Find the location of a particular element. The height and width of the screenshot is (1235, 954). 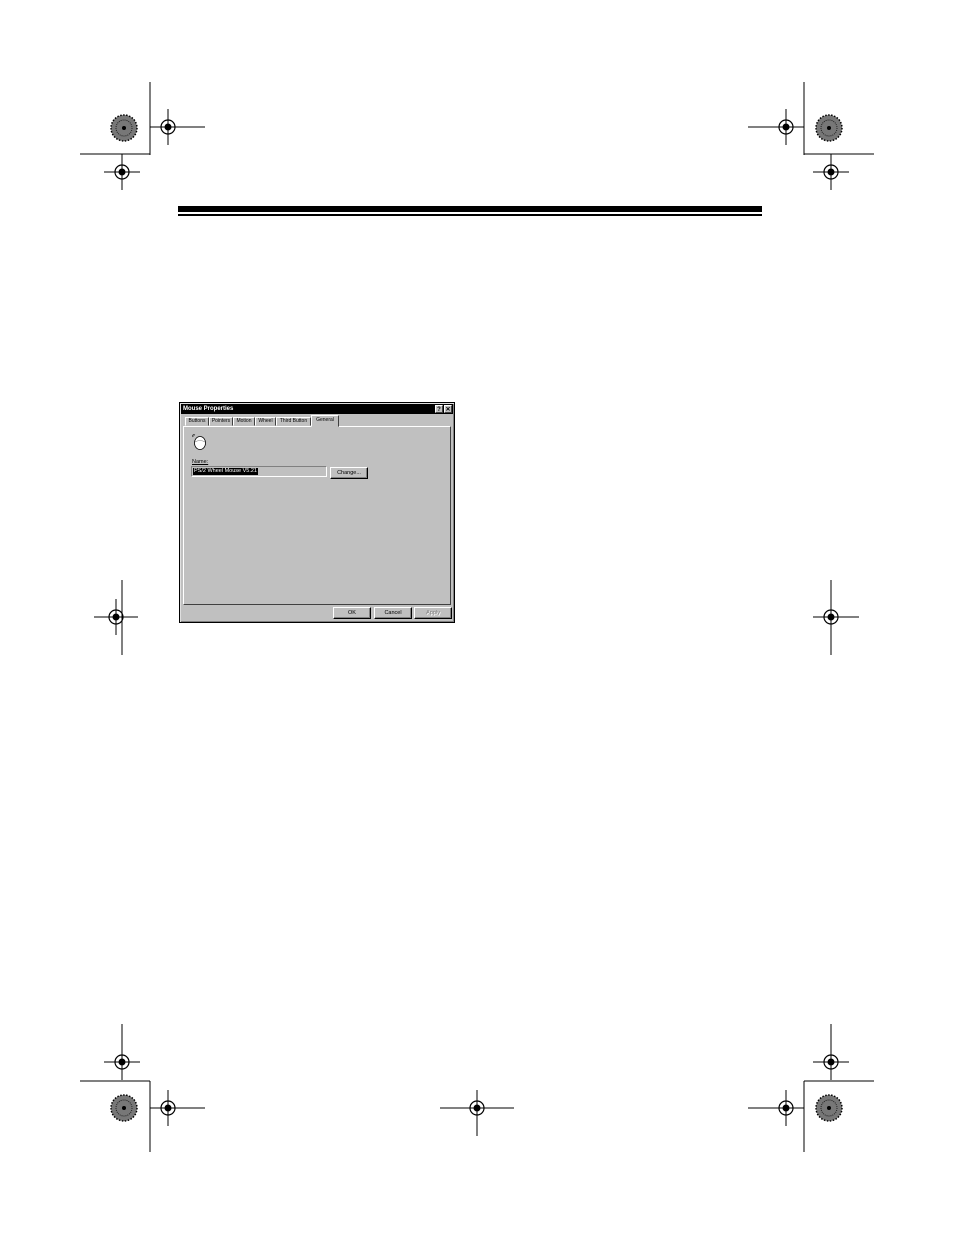

close-button: ✕ is located at coordinates (448, 409).